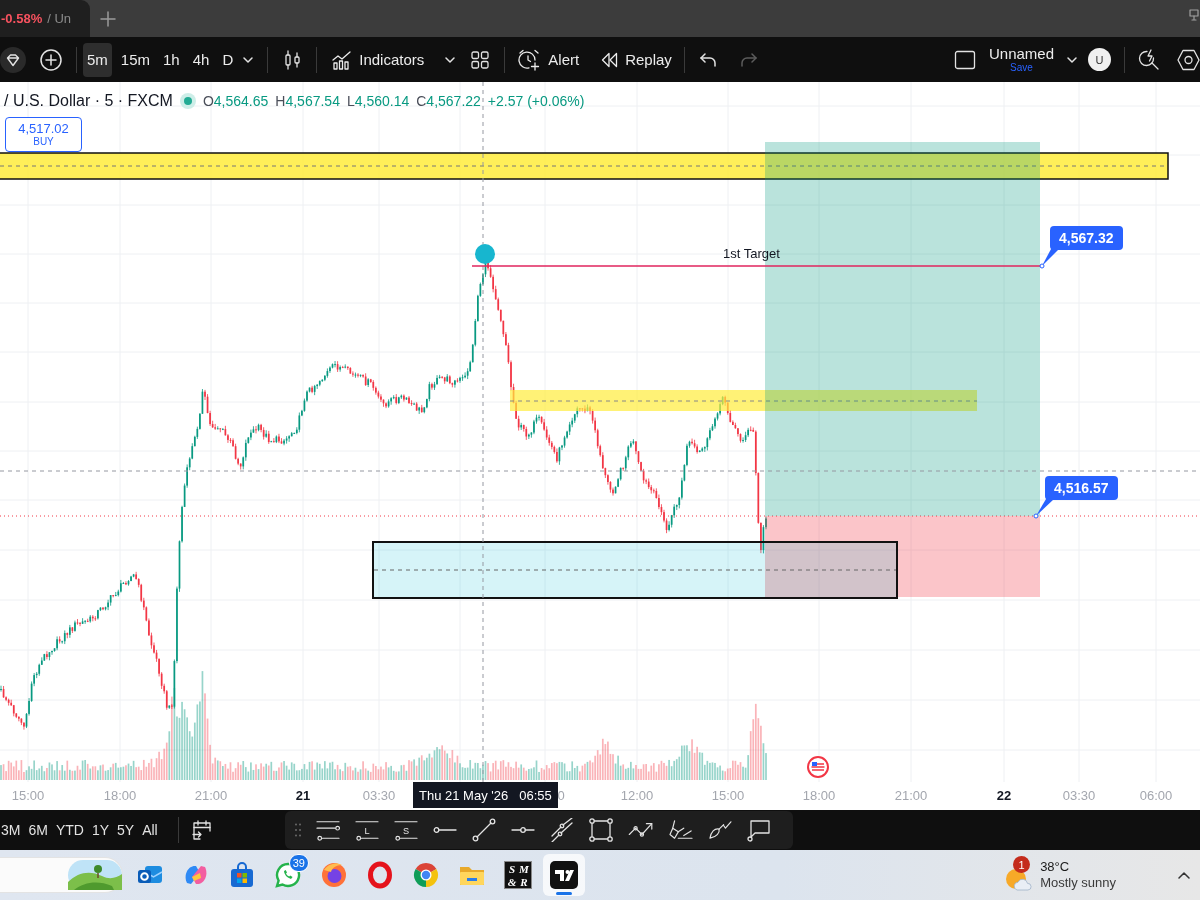 The width and height of the screenshot is (1200, 900). What do you see at coordinates (522, 830) in the screenshot?
I see `horizontal-line-icon` at bounding box center [522, 830].